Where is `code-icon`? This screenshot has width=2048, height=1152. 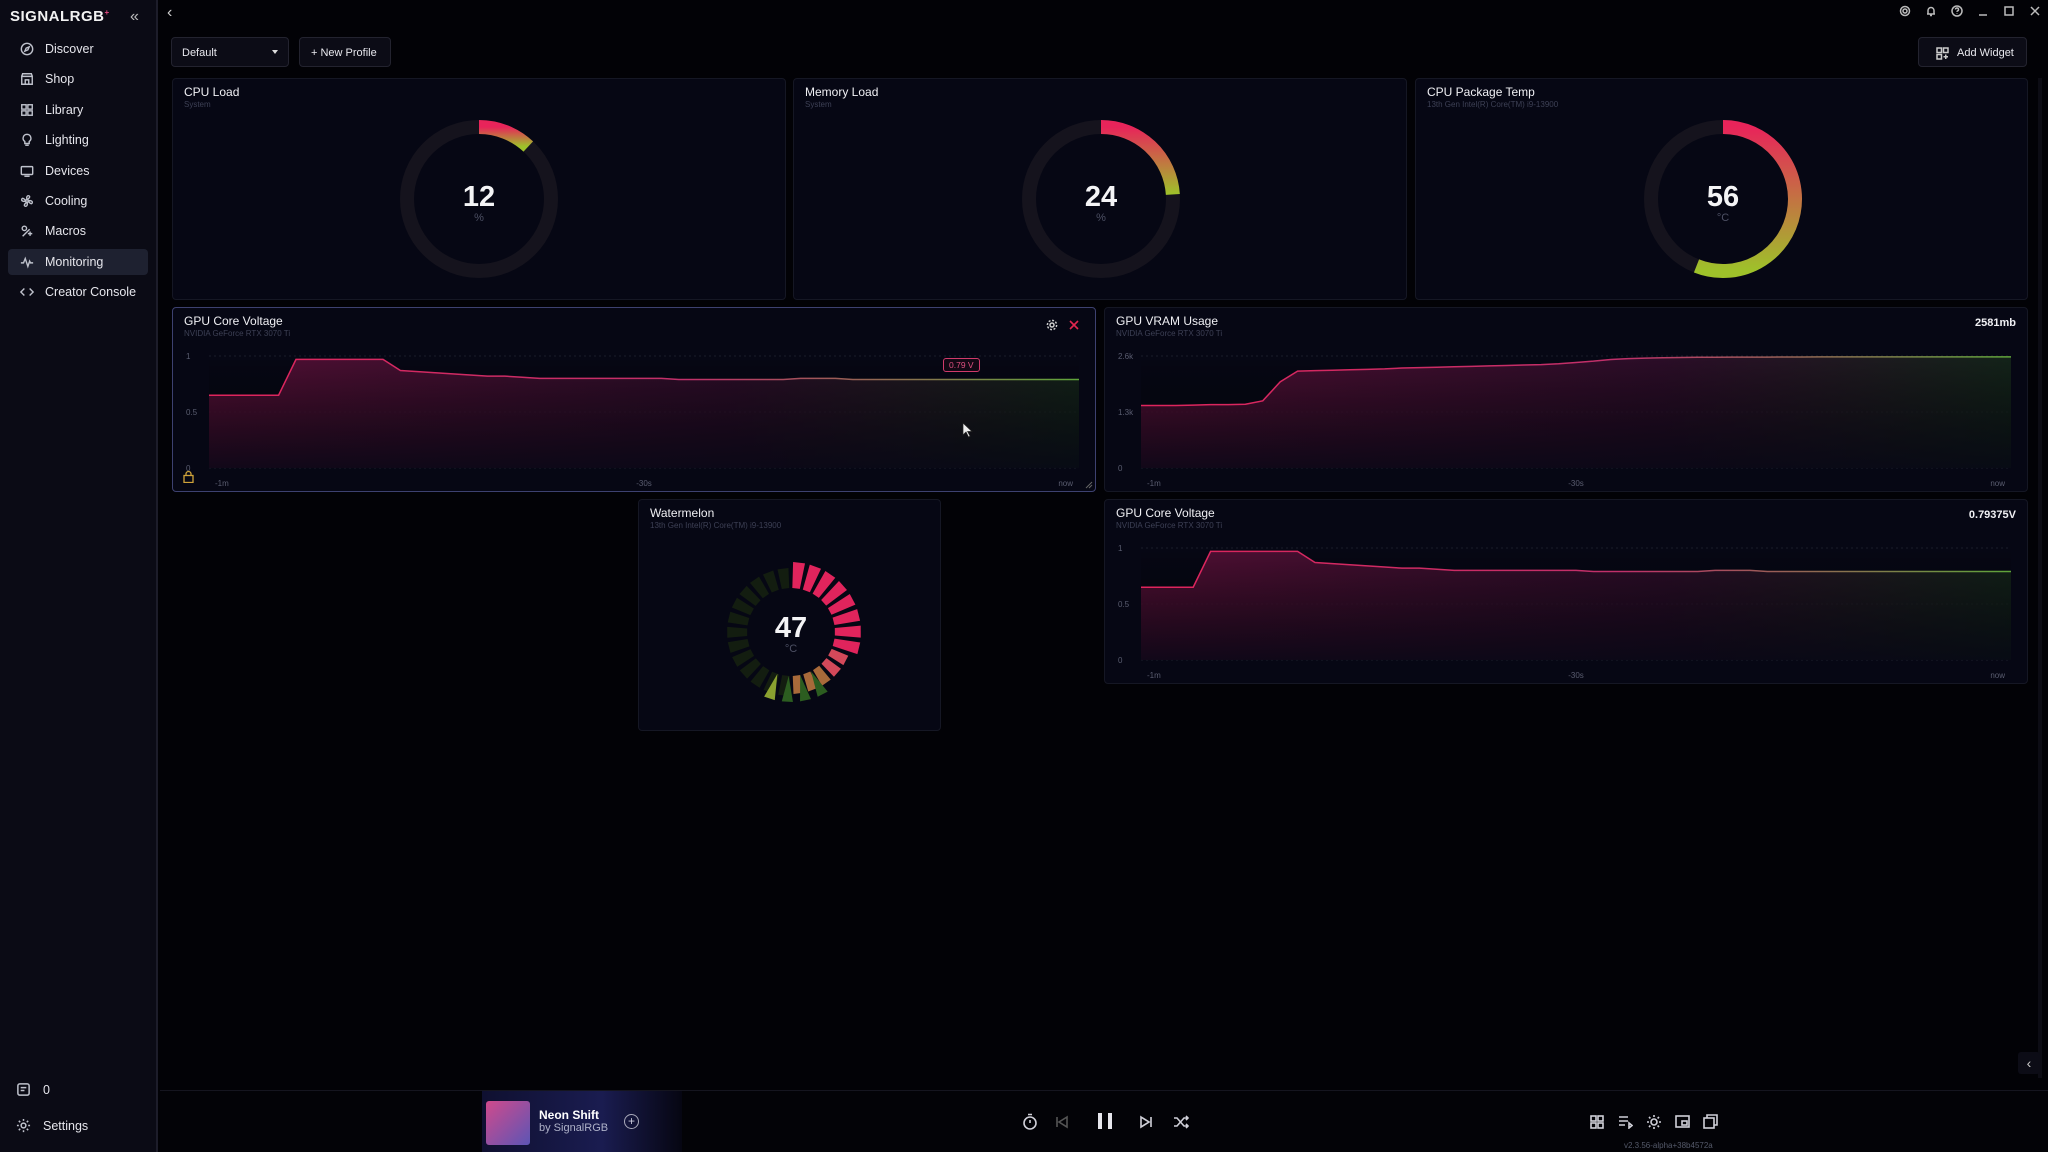
code-icon is located at coordinates (27, 292).